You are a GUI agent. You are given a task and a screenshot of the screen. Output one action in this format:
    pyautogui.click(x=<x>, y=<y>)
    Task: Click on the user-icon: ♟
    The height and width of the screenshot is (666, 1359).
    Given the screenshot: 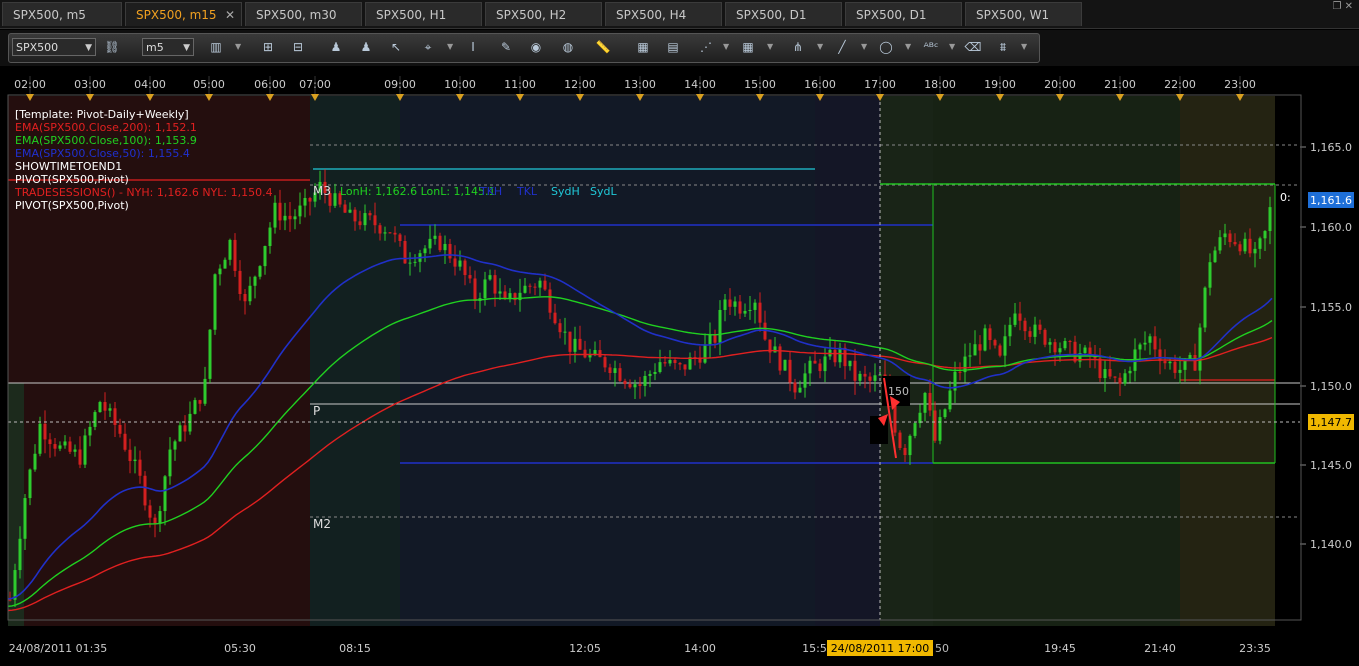 What is the action you would take?
    pyautogui.click(x=336, y=47)
    